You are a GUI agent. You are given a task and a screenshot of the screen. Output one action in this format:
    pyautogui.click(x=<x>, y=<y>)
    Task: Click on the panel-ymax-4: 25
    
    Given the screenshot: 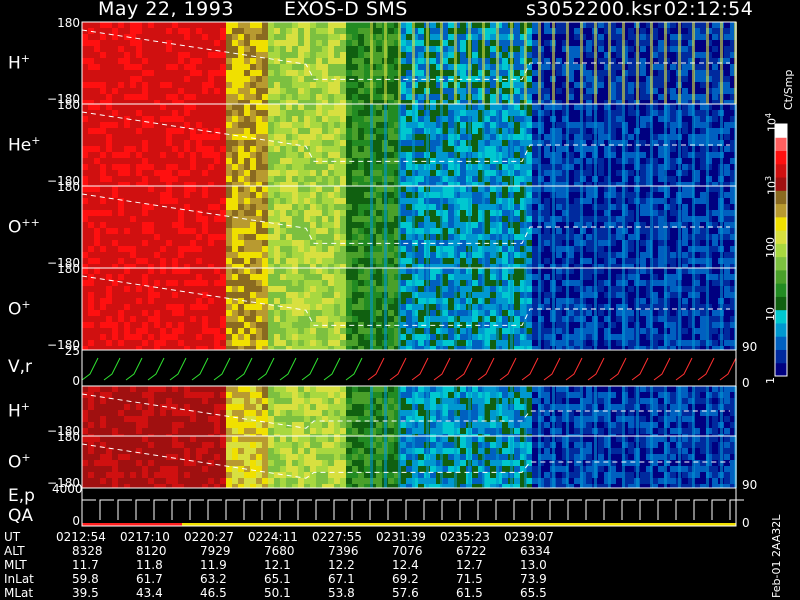 What is the action you would take?
    pyautogui.click(x=72, y=351)
    